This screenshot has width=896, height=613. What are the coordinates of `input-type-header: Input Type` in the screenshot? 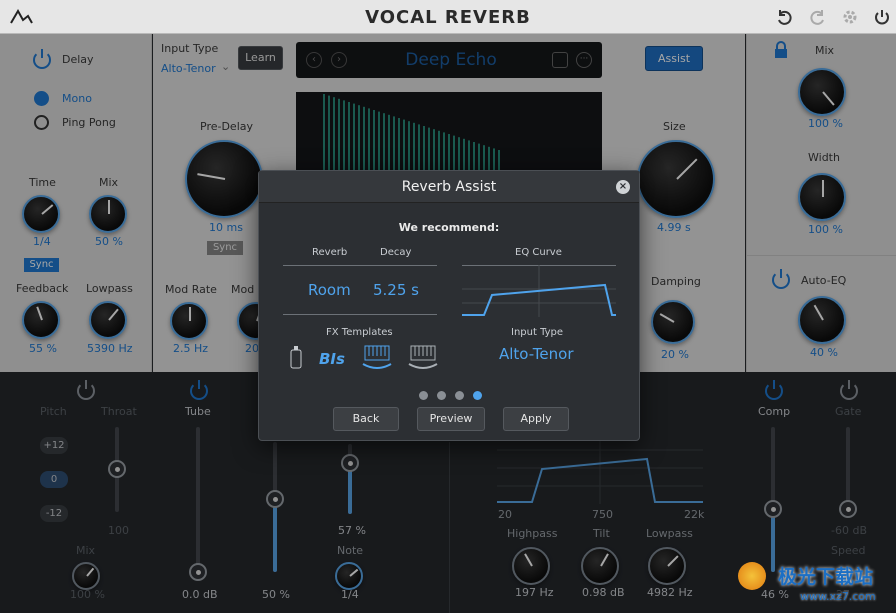 It's located at (537, 332).